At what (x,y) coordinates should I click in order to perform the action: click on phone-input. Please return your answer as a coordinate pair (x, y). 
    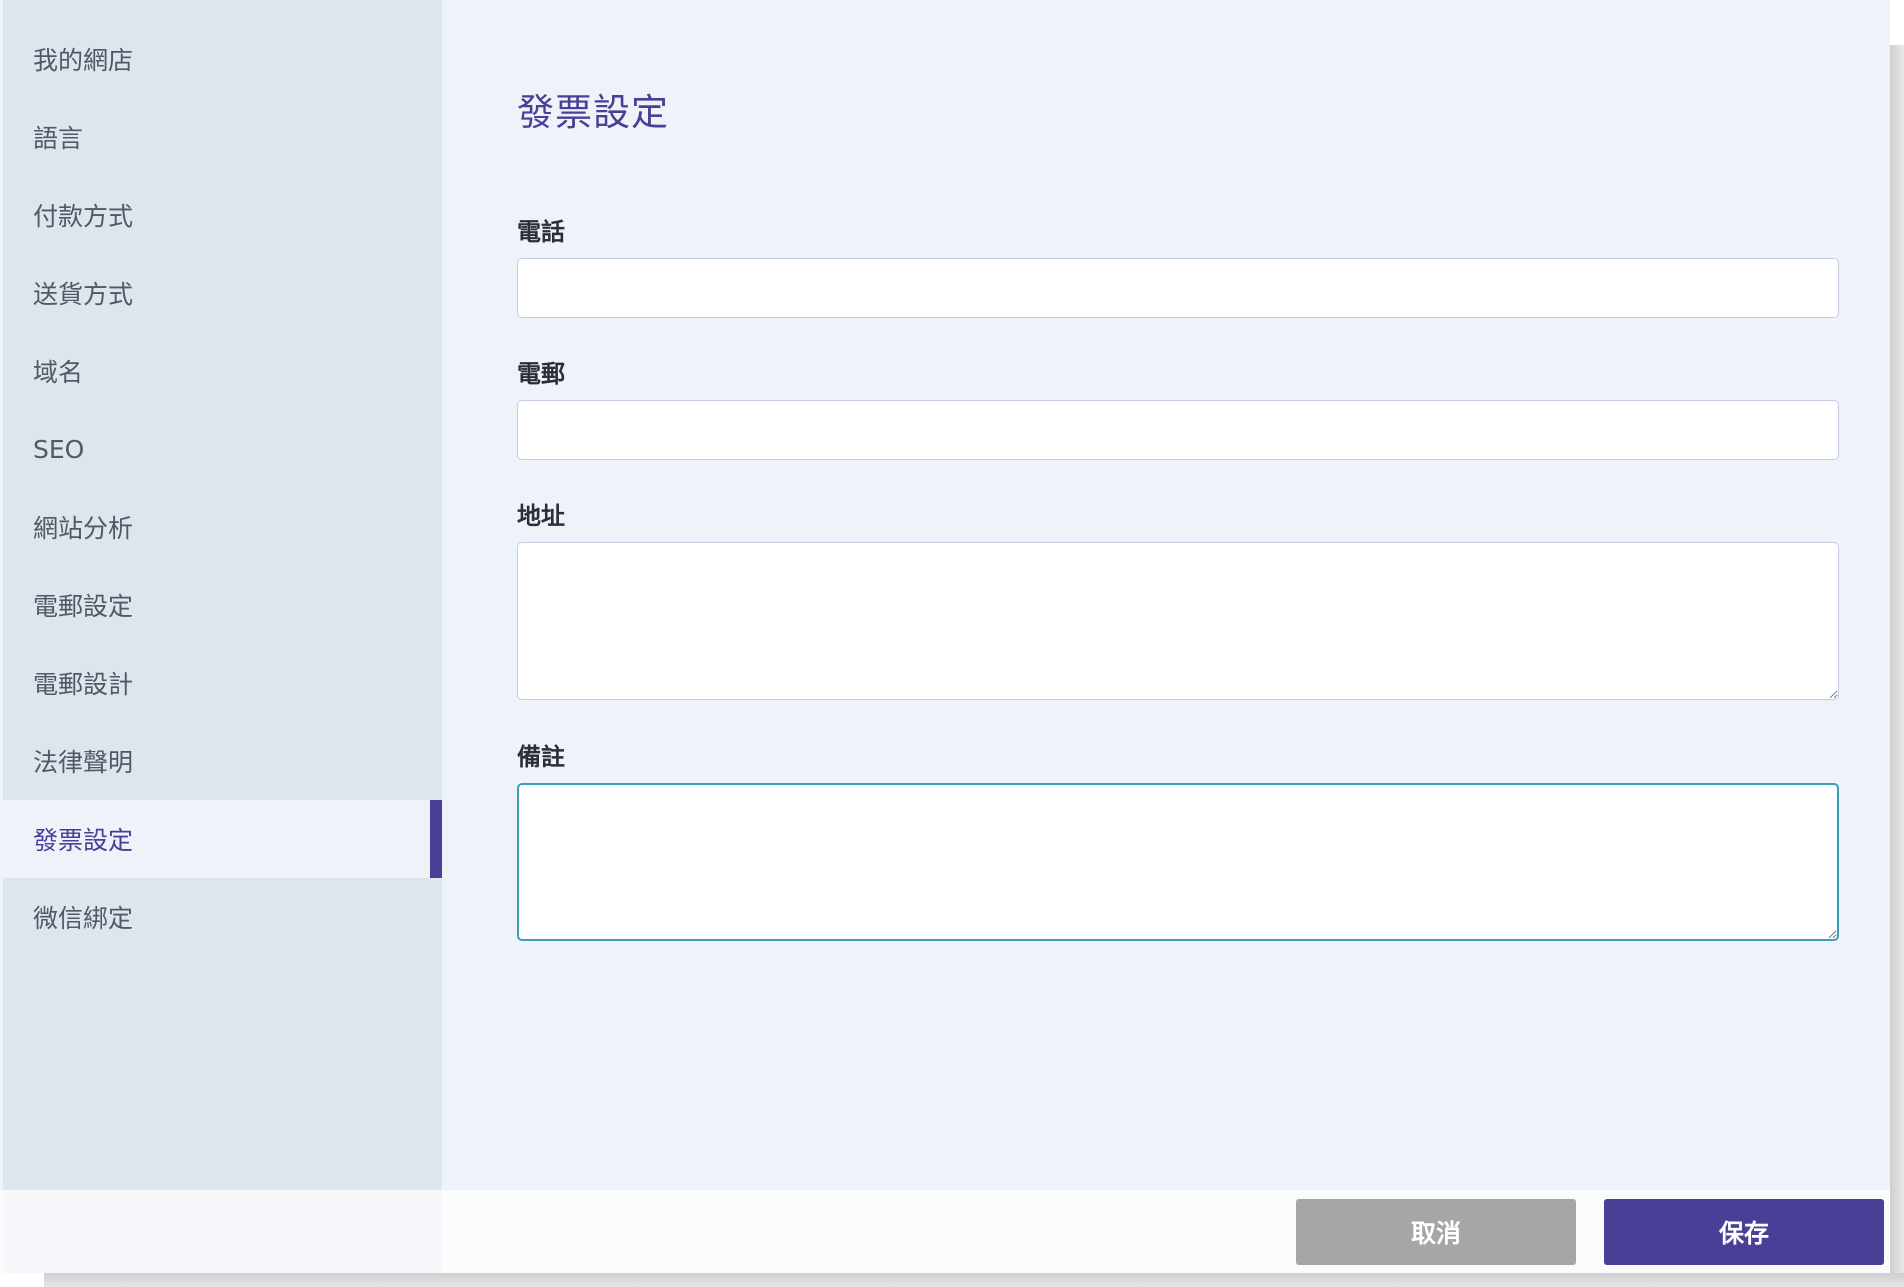
    Looking at the image, I should click on (1178, 288).